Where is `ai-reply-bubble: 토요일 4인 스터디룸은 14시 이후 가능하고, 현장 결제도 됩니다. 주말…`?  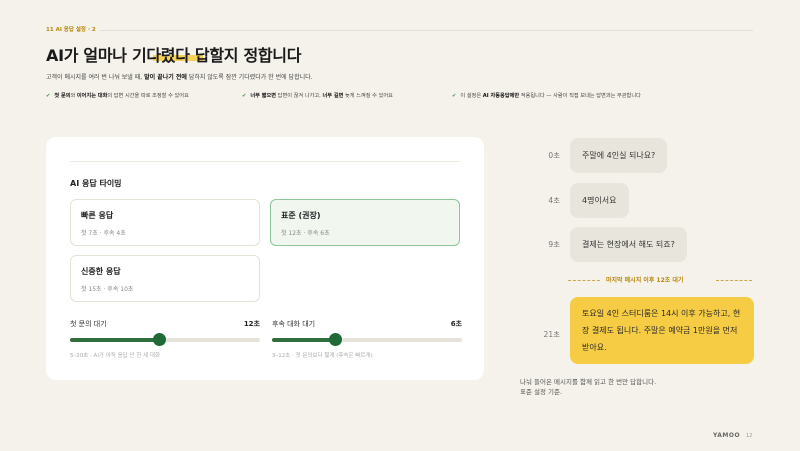 ai-reply-bubble: 토요일 4인 스터디룸은 14시 이후 가능하고, 현장 결제도 됩니다. 주말… is located at coordinates (662, 330).